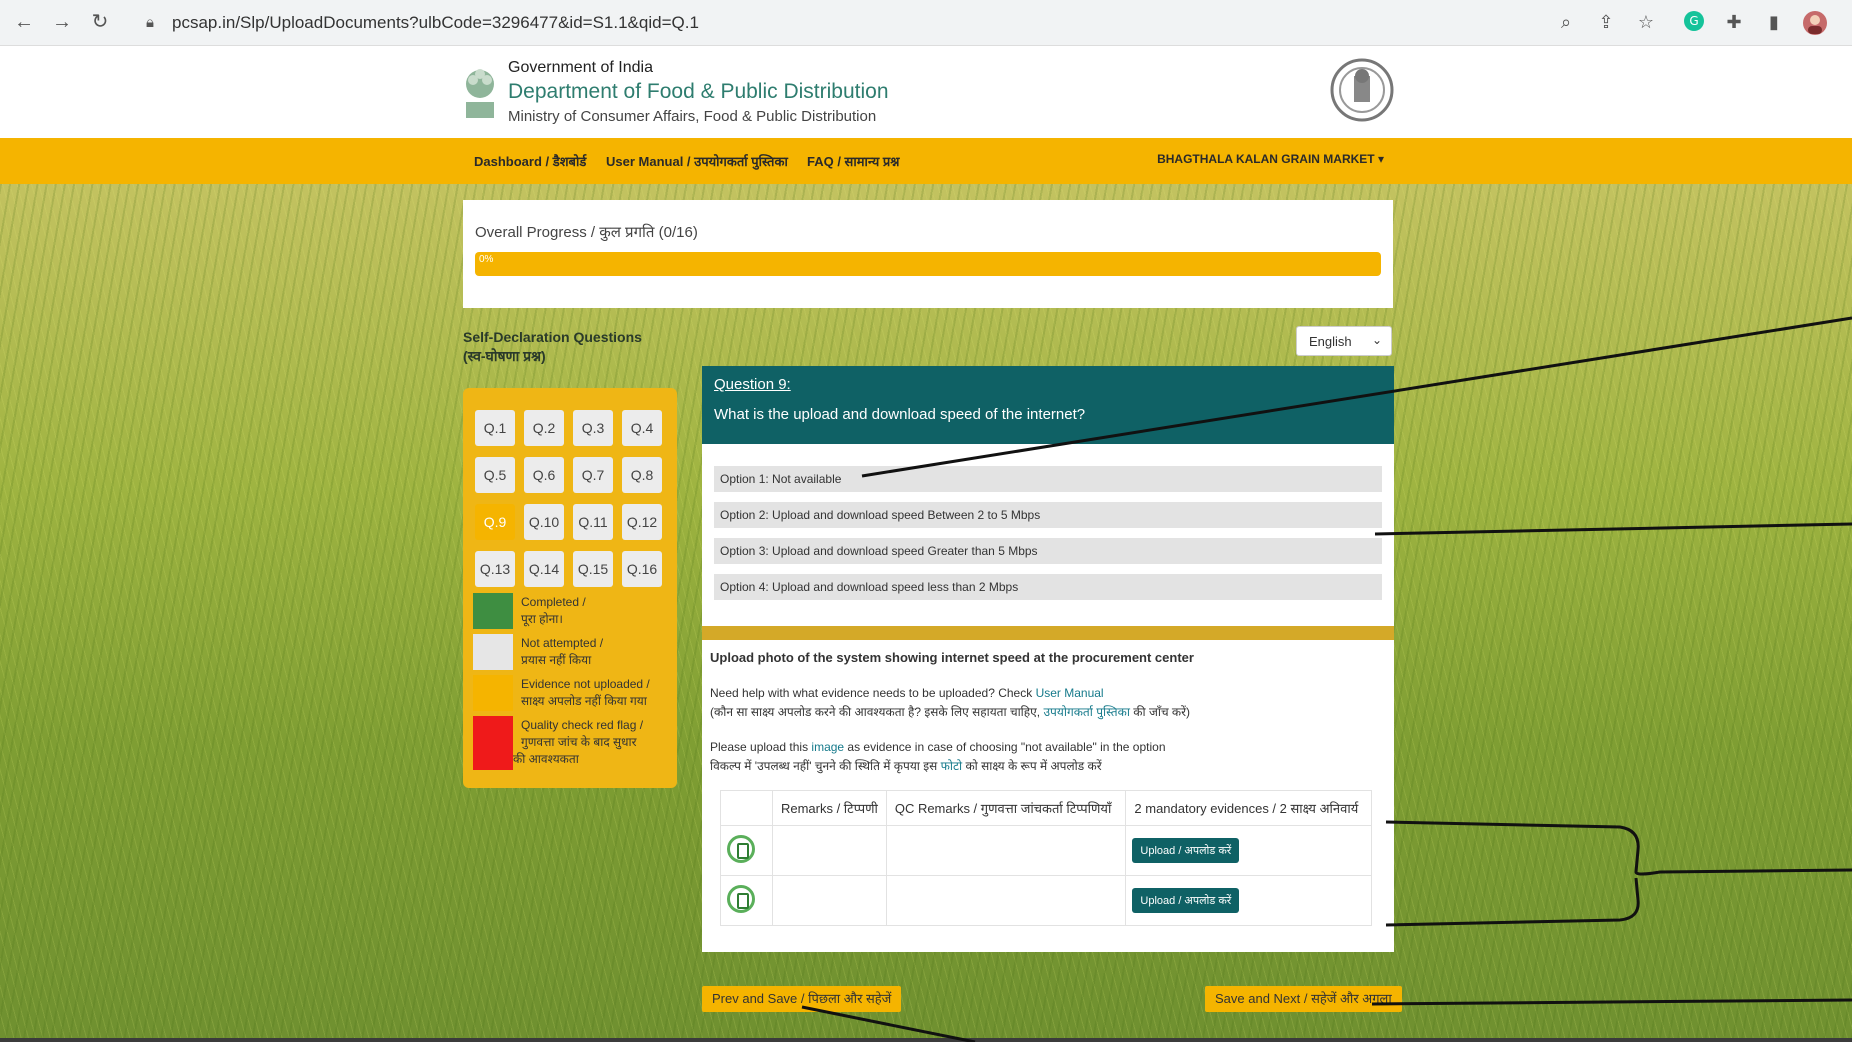  What do you see at coordinates (580, 67) in the screenshot?
I see `gov-title: Government of India` at bounding box center [580, 67].